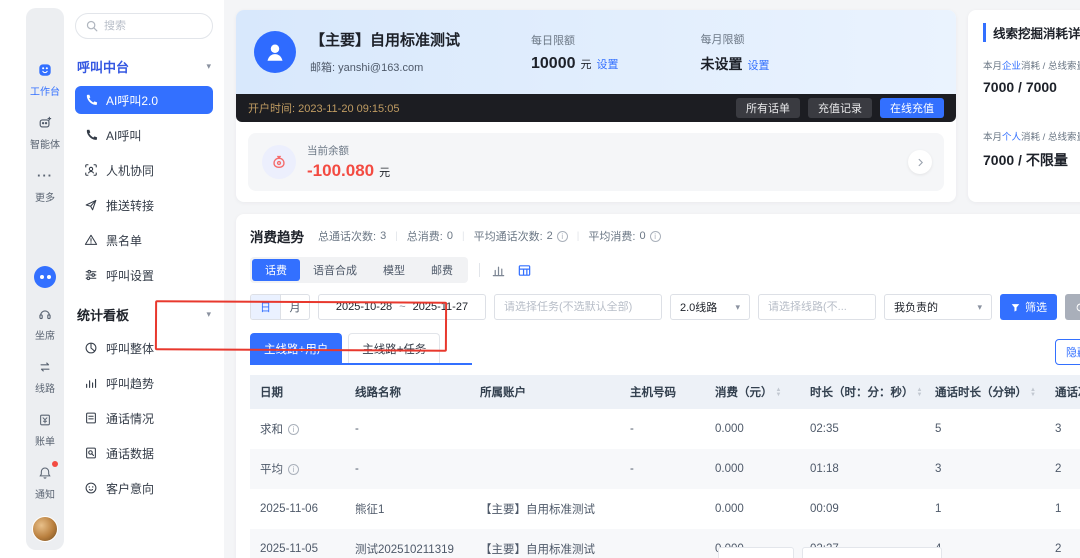 This screenshot has height=558, width=1080. What do you see at coordinates (402, 307) in the screenshot?
I see `date-range-picker: 2025-10-28 ~ 2025-11-27` at bounding box center [402, 307].